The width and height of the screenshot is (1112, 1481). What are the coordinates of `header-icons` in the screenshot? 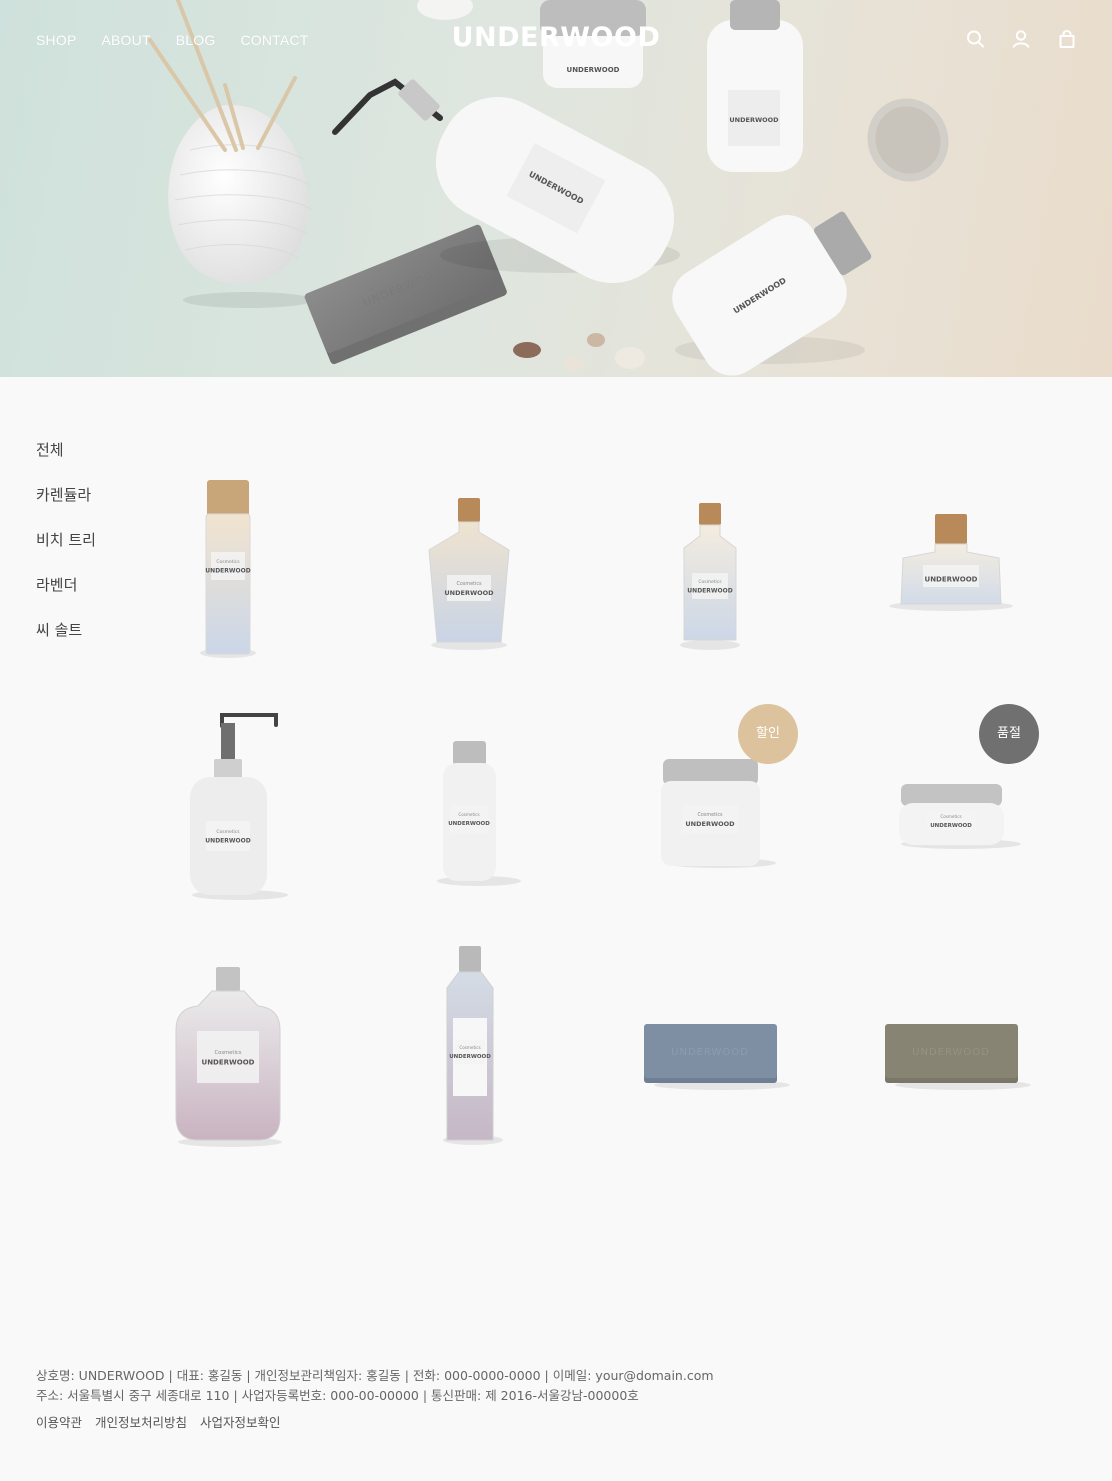 It's located at (1021, 39).